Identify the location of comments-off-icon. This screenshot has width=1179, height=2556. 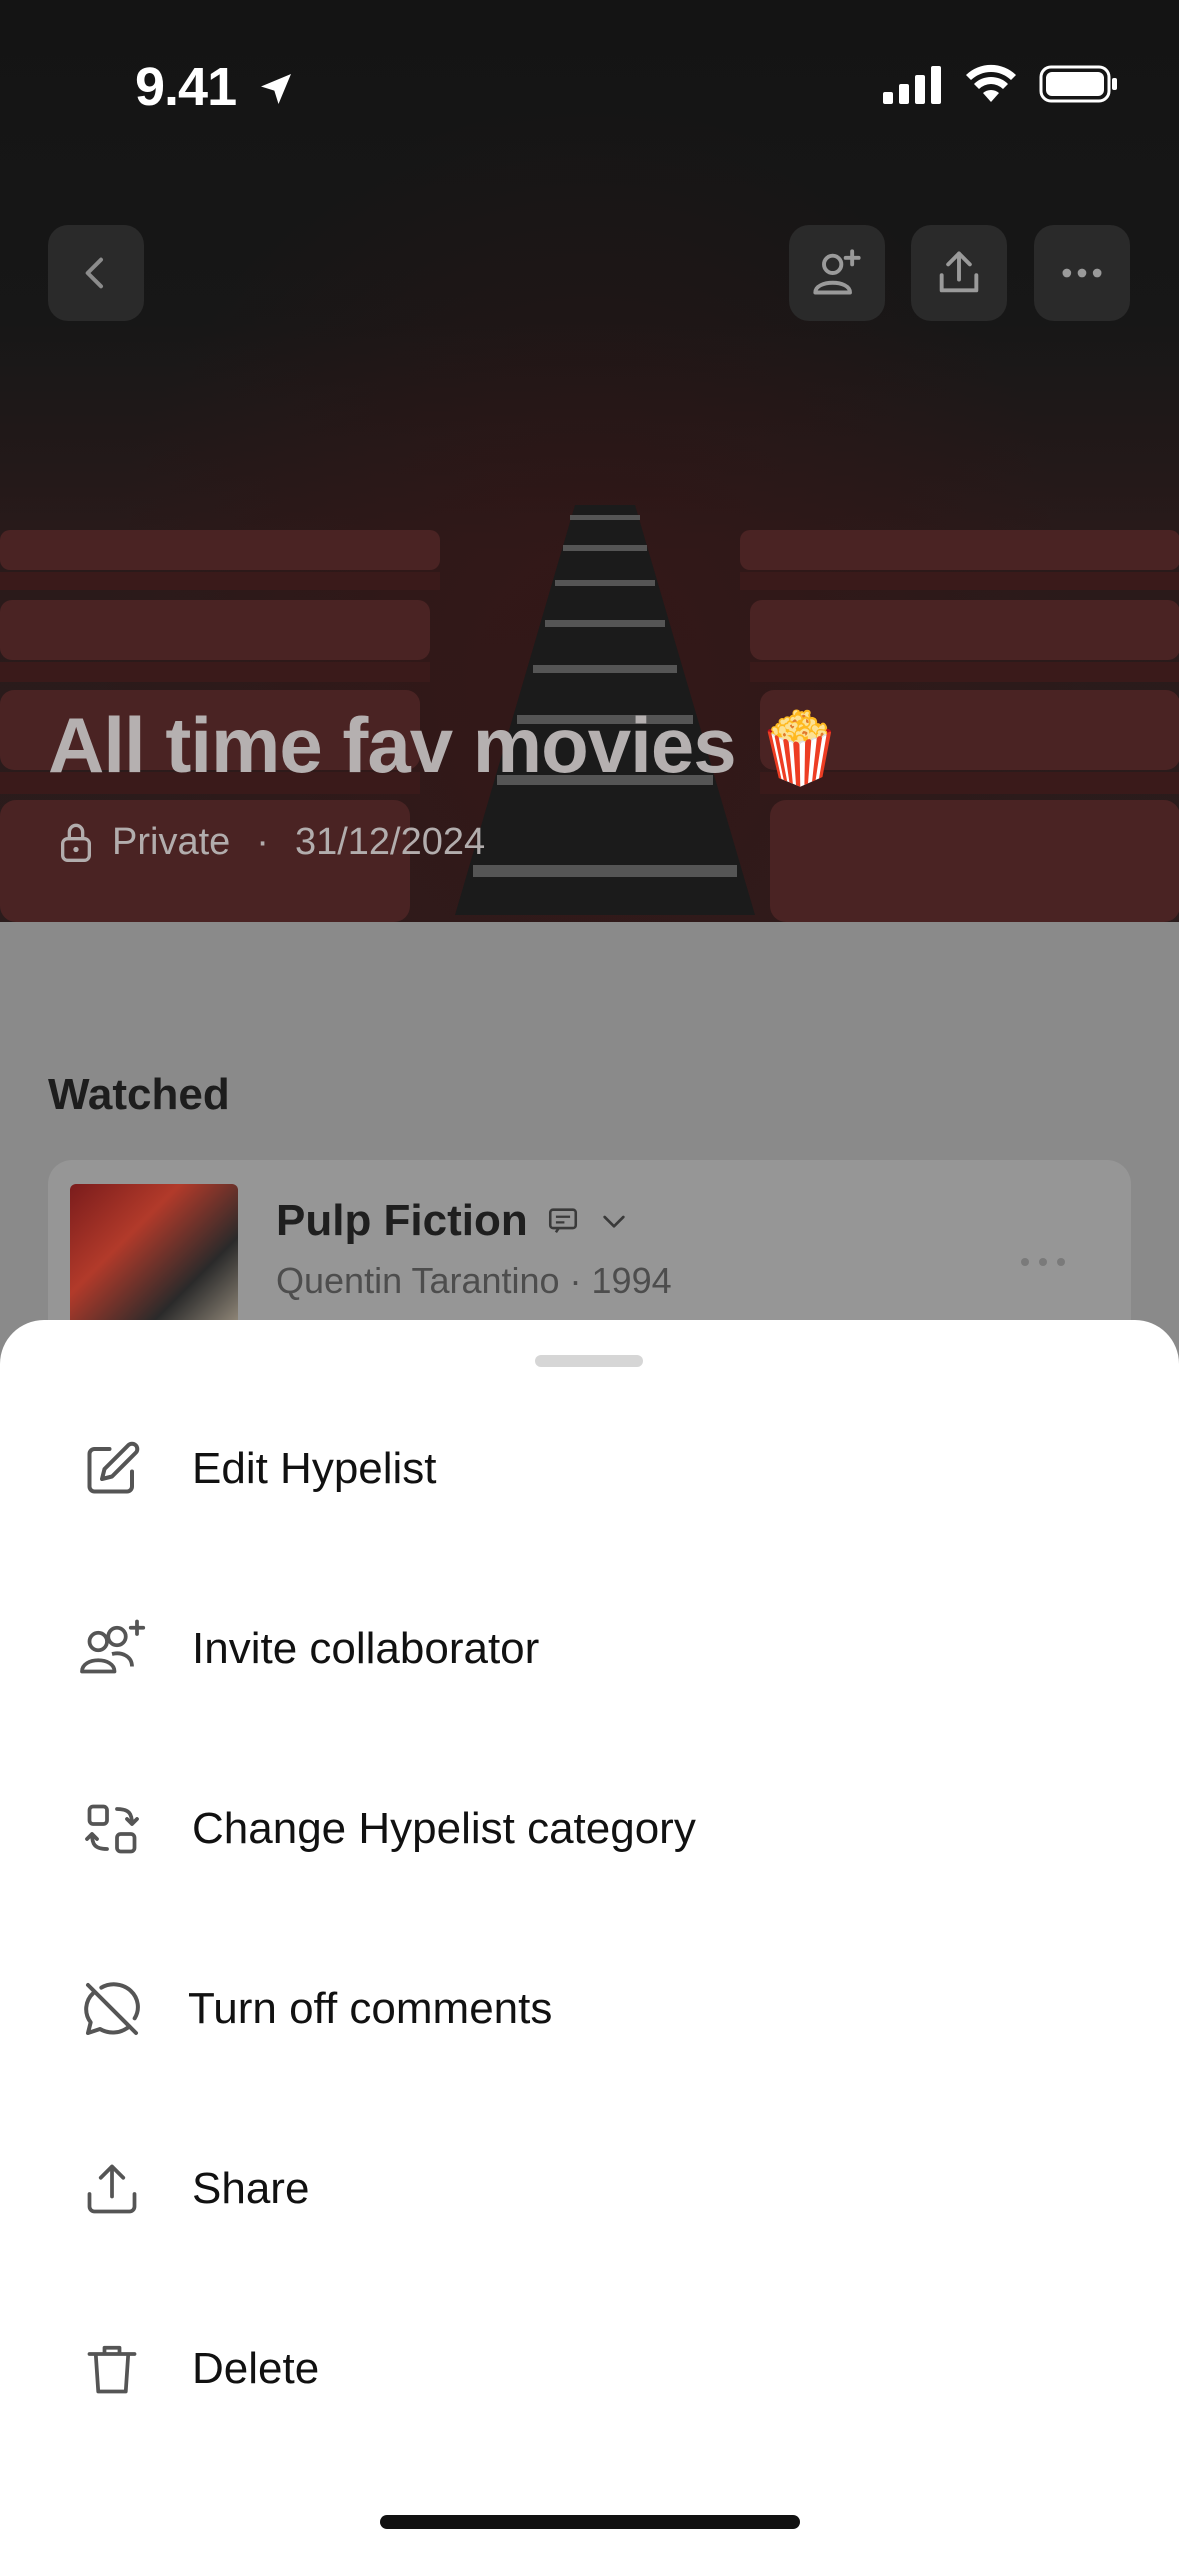
(112, 2008).